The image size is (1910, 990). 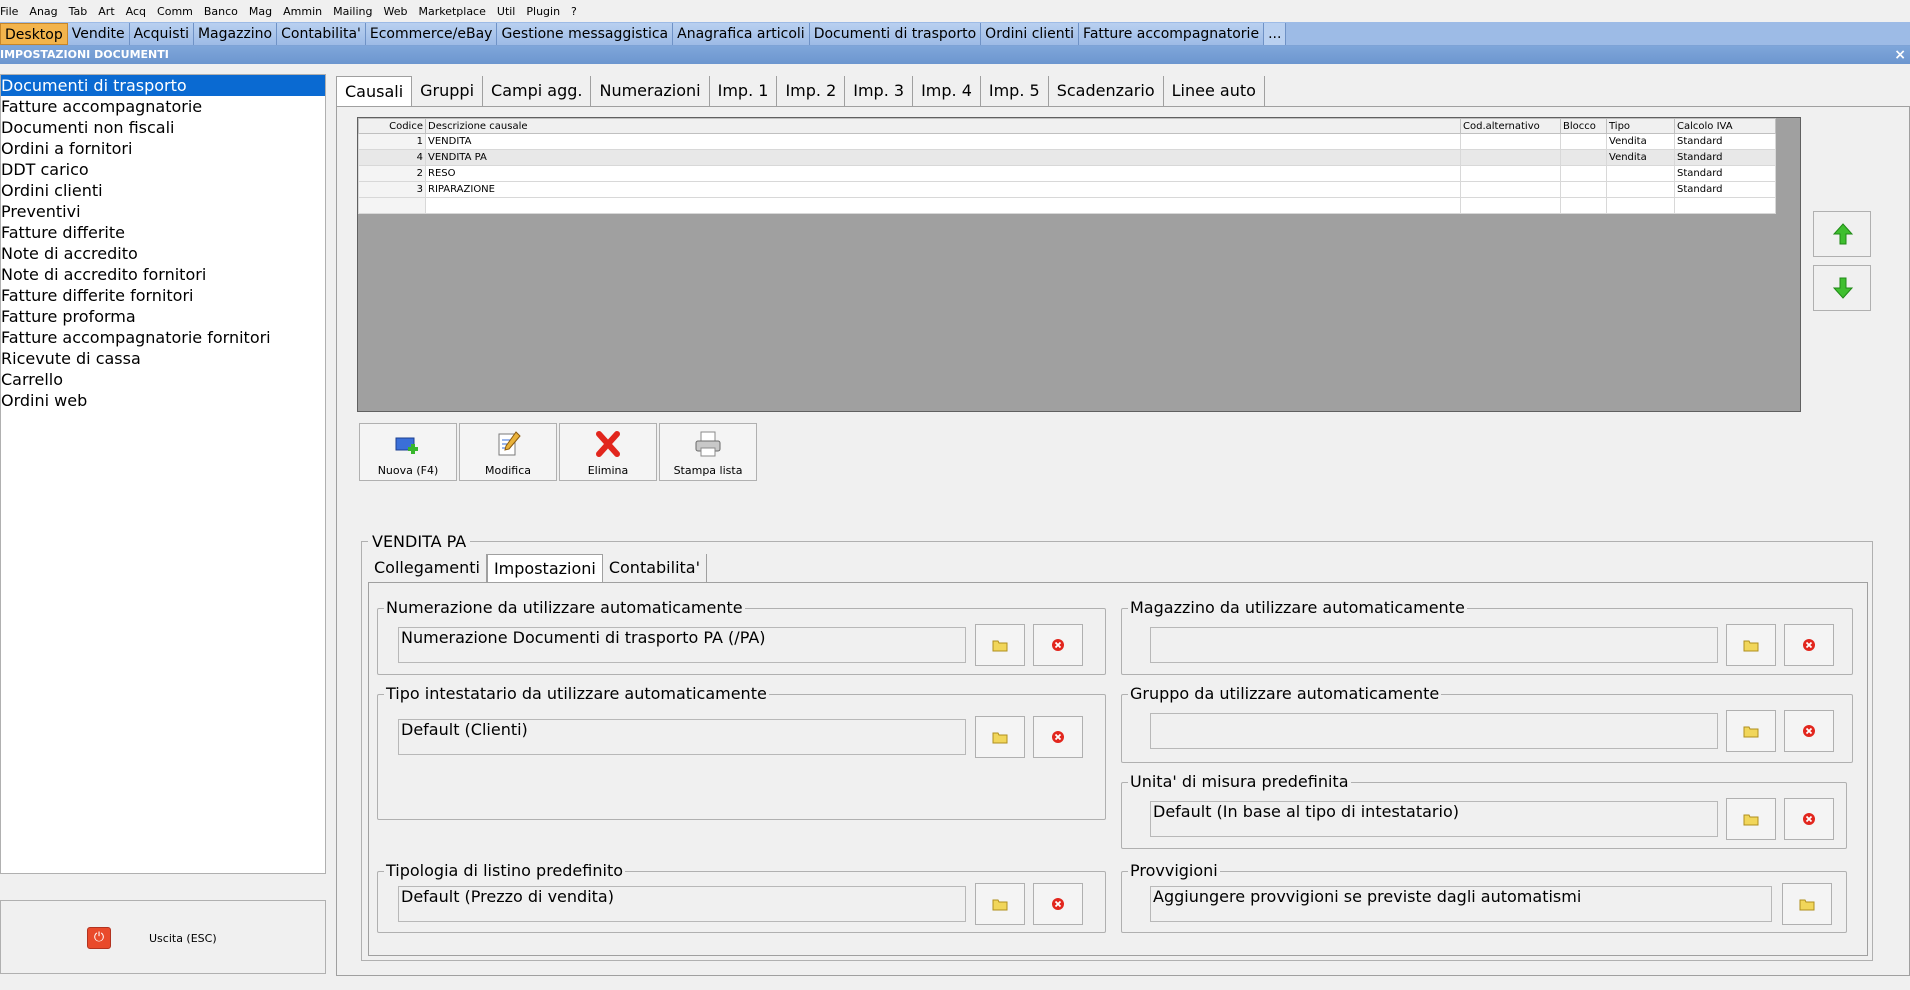 What do you see at coordinates (163, 337) in the screenshot?
I see `list-item: Fatture accompagnatorie fornitori` at bounding box center [163, 337].